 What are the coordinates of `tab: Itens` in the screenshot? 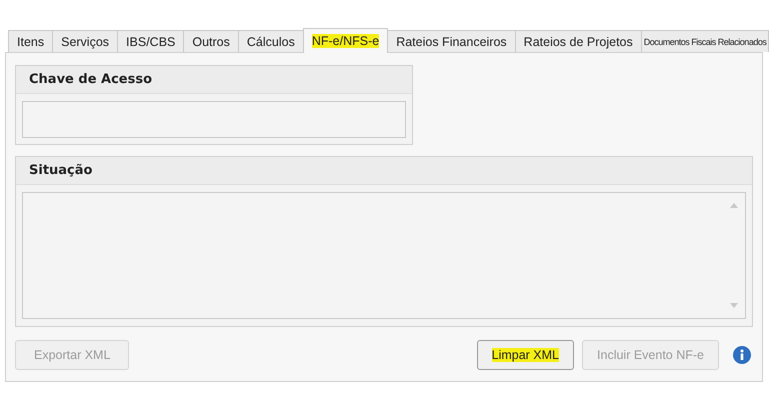 It's located at (31, 41).